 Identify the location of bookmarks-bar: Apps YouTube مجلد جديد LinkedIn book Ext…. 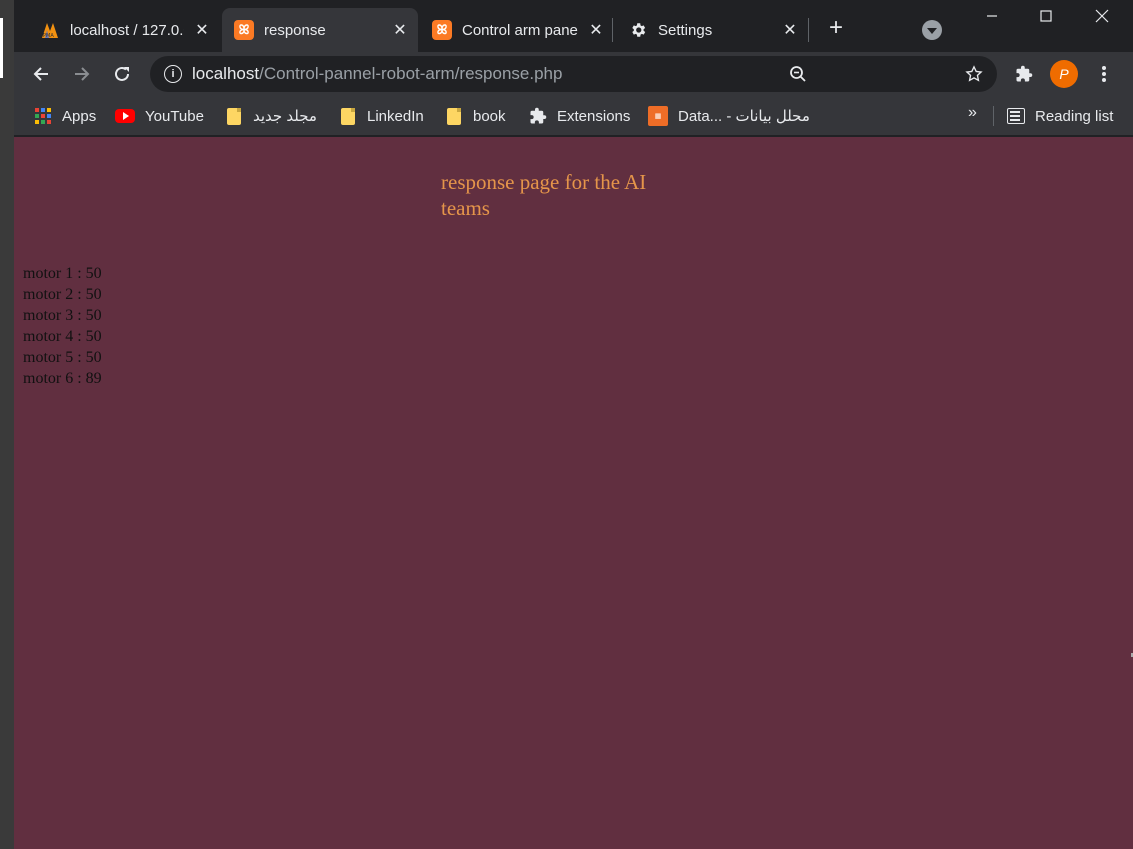
(573, 116).